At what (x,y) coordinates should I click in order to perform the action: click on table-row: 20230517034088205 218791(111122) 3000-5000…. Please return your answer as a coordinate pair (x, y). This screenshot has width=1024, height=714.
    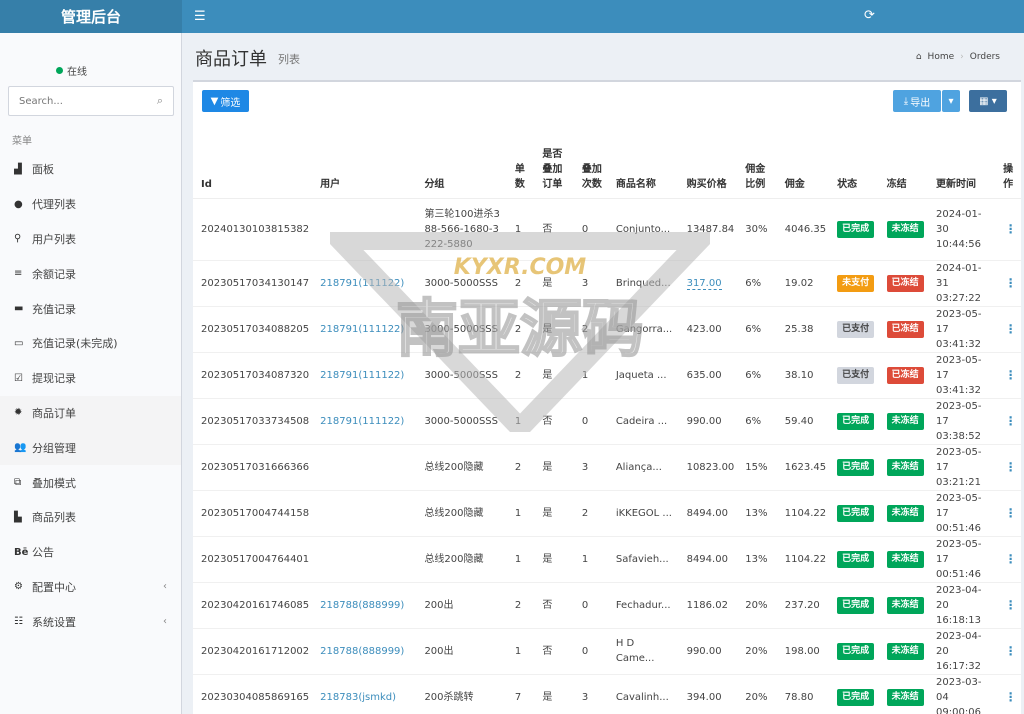
    Looking at the image, I should click on (607, 329).